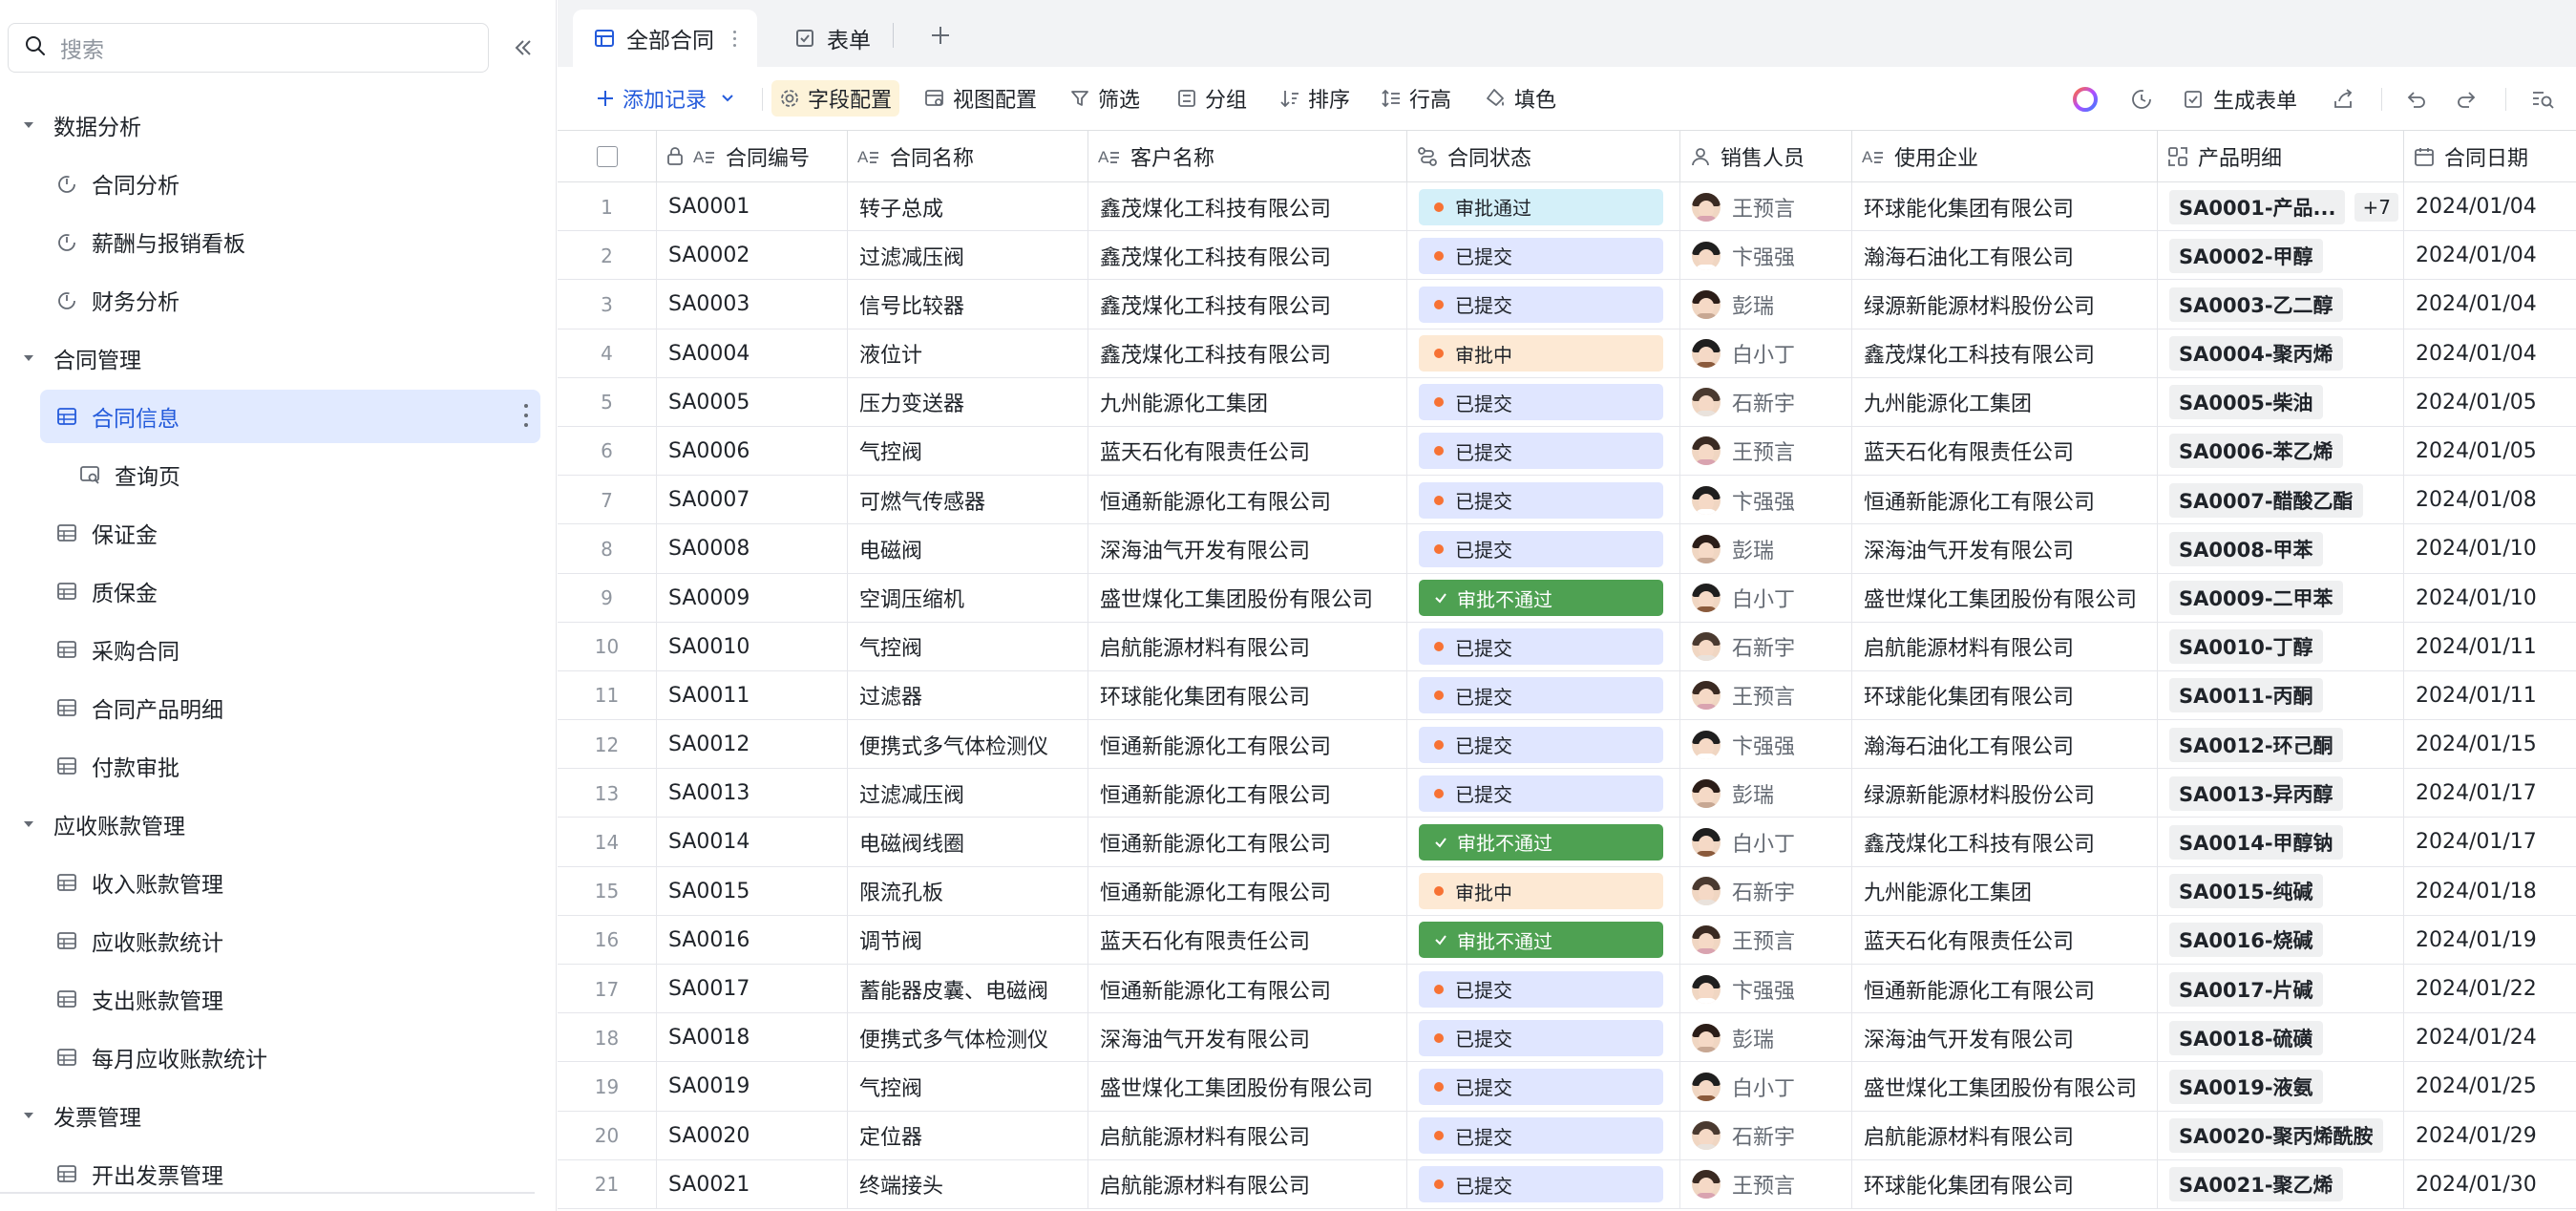  Describe the element at coordinates (278, 416) in the screenshot. I see `sidebar-item: 合同信息` at that location.